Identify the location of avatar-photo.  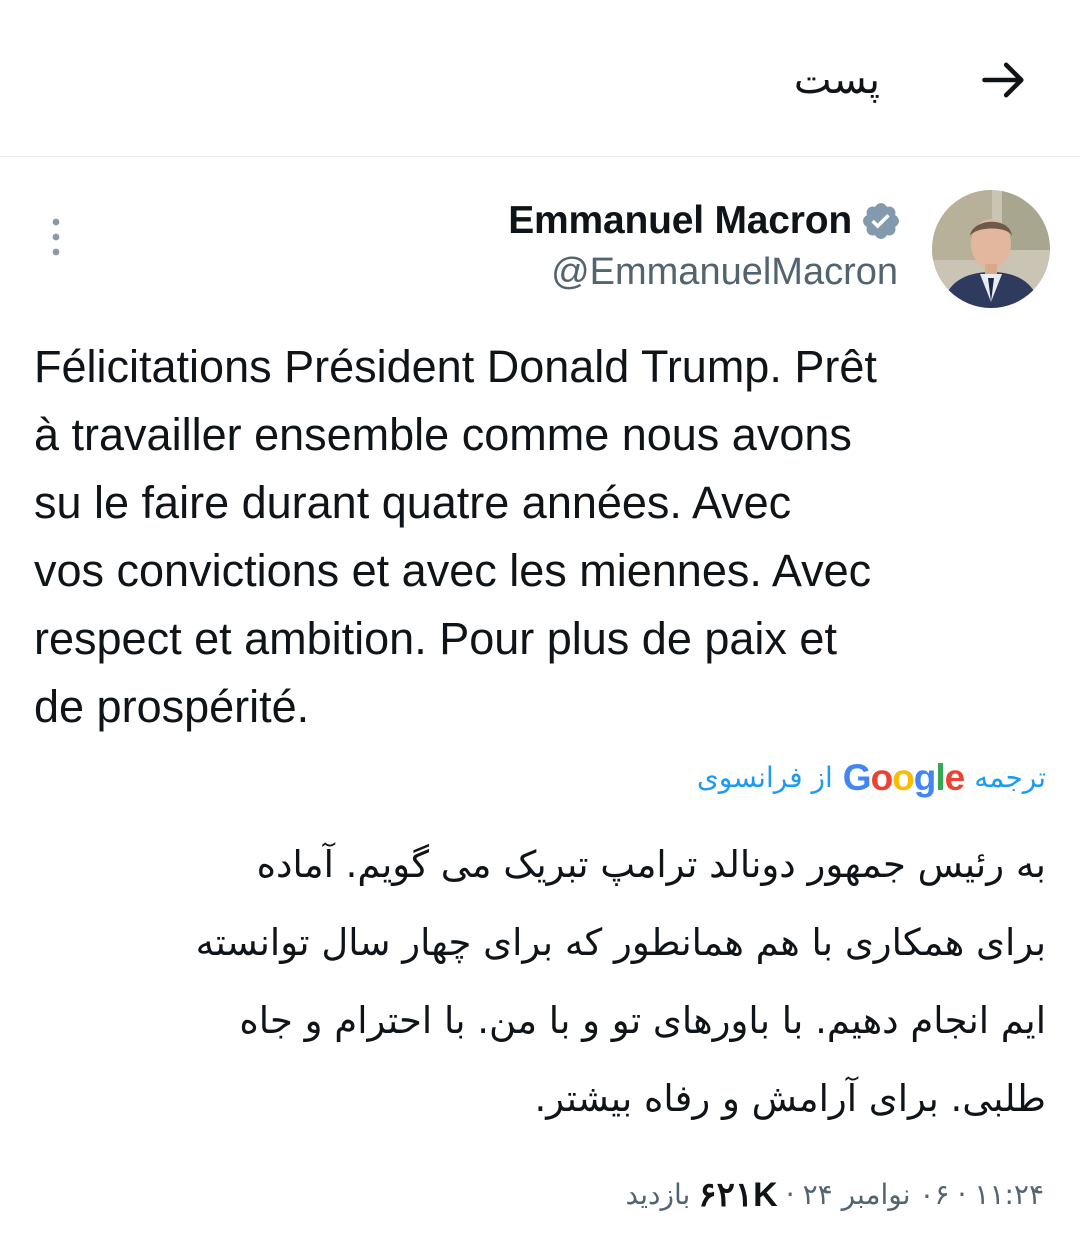
(991, 249).